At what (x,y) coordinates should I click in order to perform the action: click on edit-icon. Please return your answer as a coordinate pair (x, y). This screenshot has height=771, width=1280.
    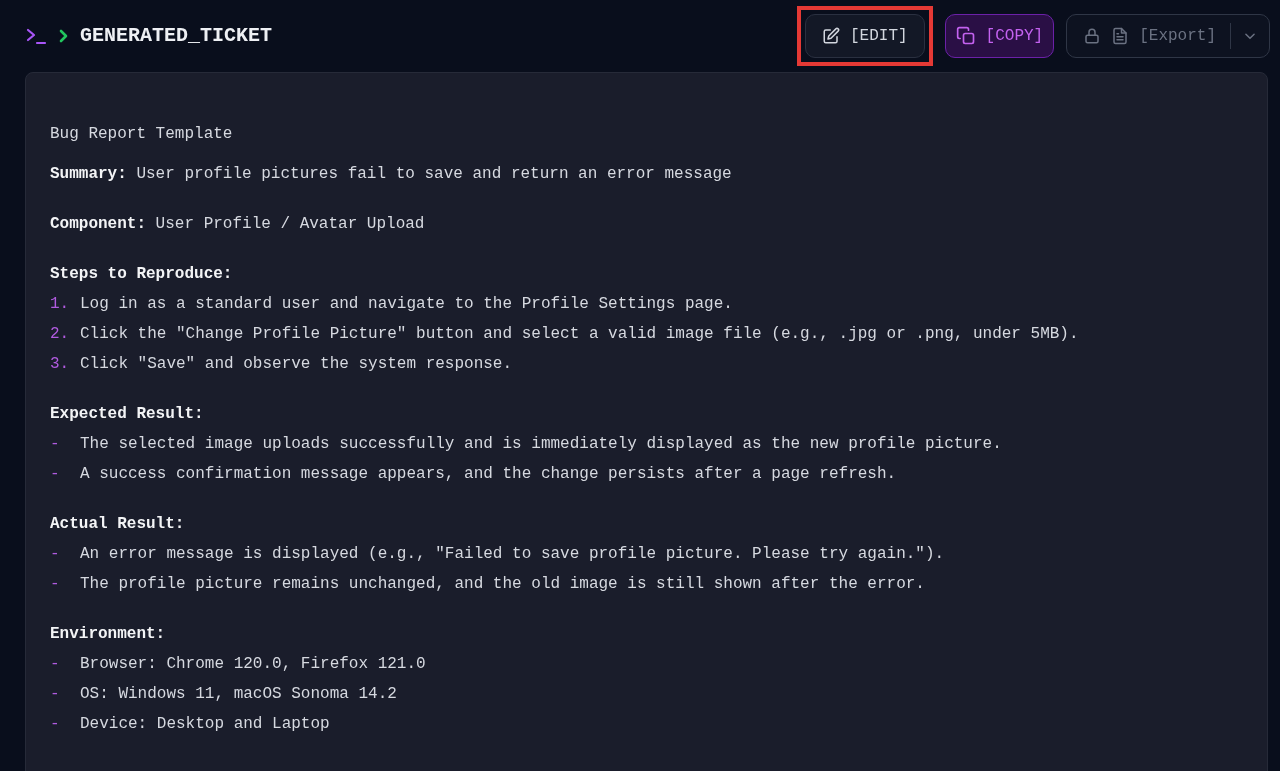
    Looking at the image, I should click on (830, 36).